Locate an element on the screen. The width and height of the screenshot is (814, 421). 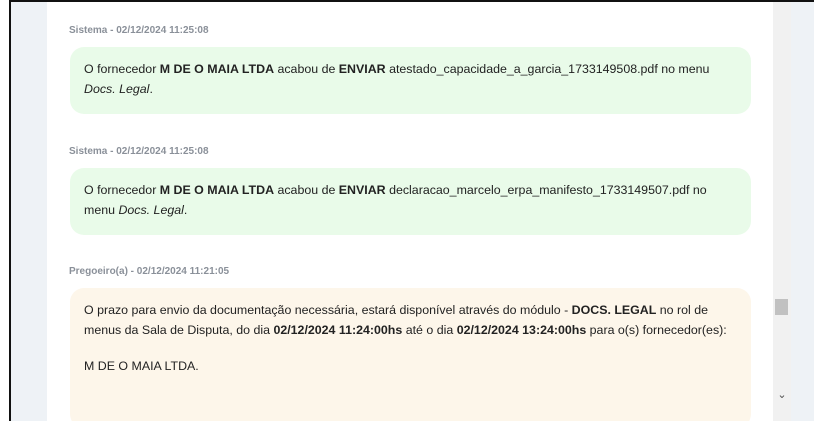
chevron-down-icon: ⌄ is located at coordinates (782, 395).